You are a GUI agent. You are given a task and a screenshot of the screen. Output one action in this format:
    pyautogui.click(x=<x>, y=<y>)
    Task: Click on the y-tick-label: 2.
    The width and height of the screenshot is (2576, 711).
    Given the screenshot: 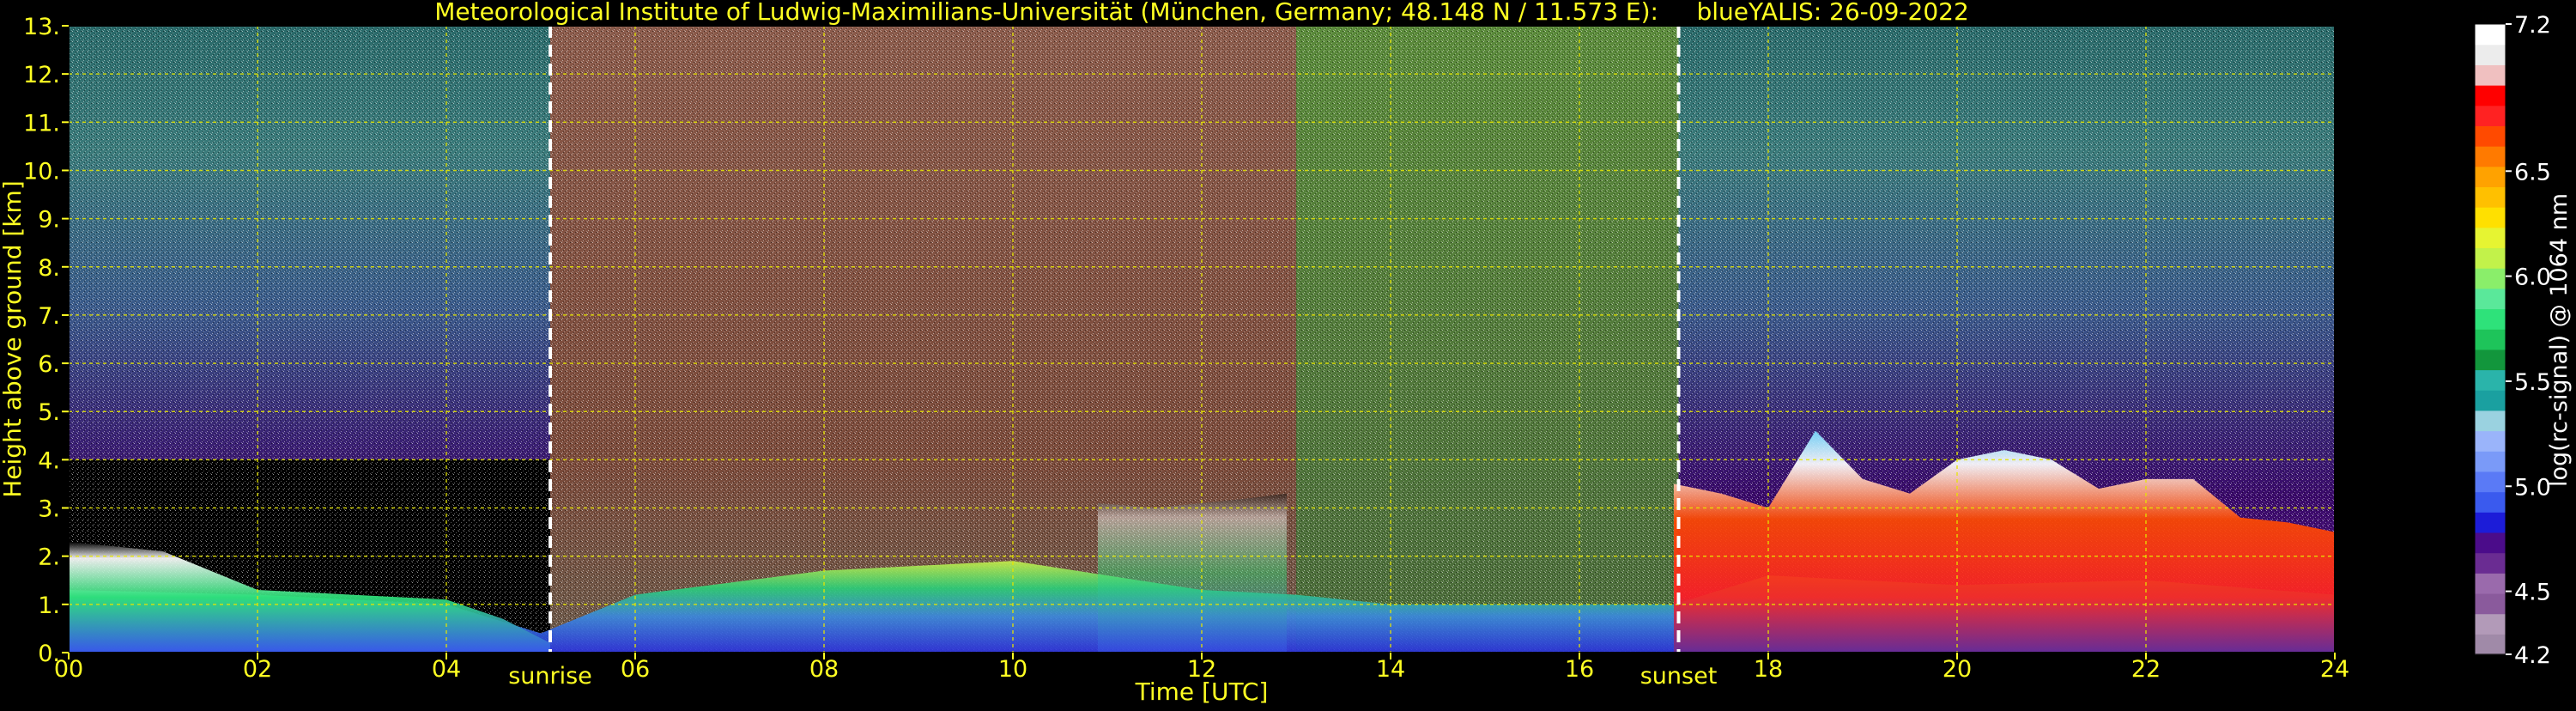 What is the action you would take?
    pyautogui.click(x=49, y=557)
    